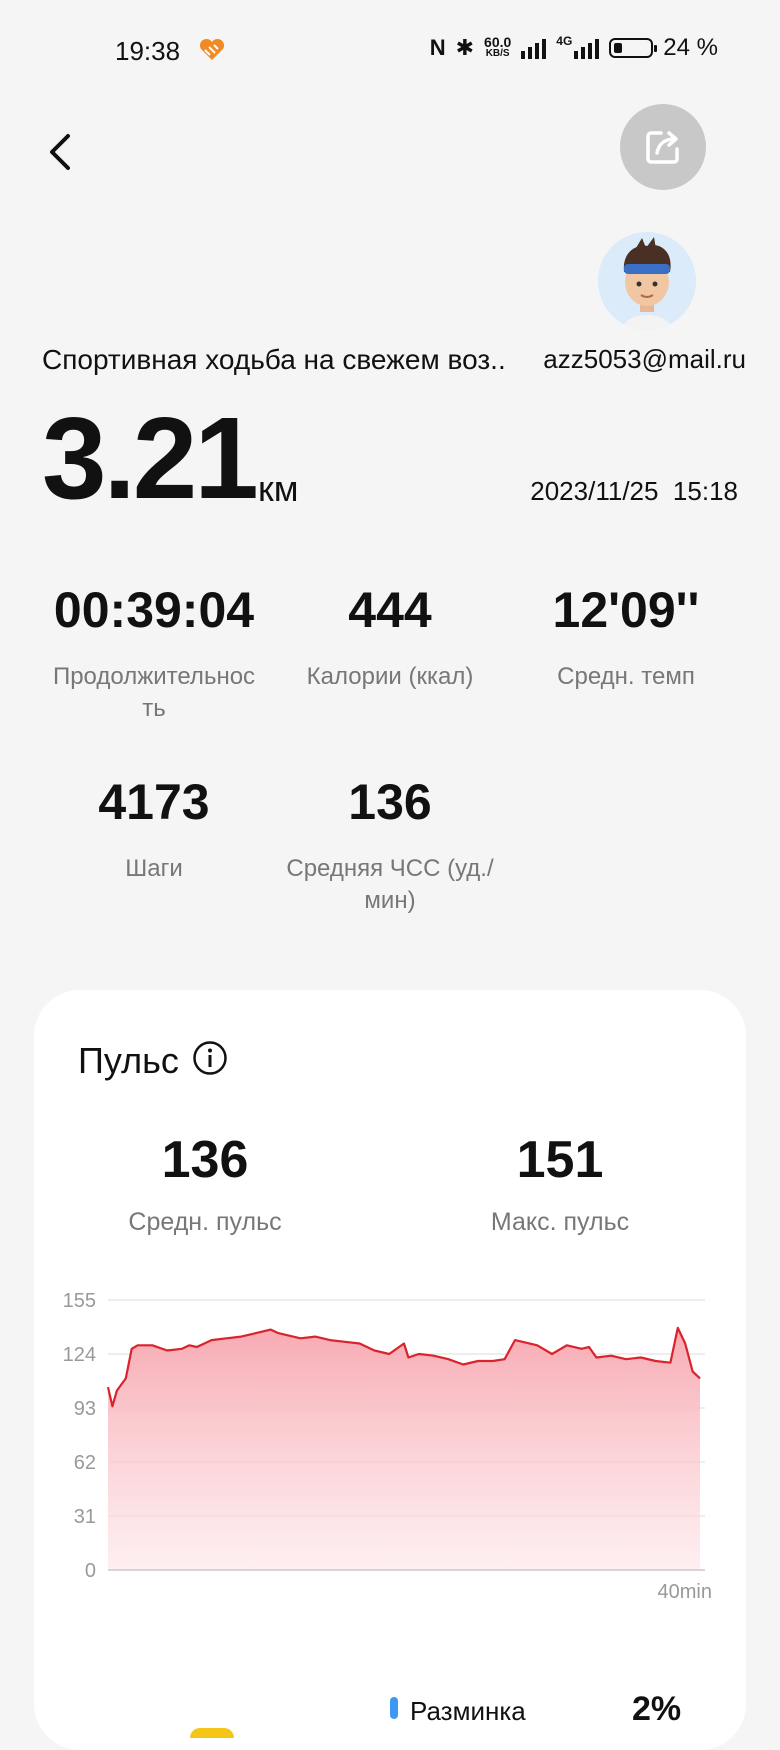  What do you see at coordinates (390, 639) in the screenshot?
I see `stat-calories: 444 Калории (ккал)` at bounding box center [390, 639].